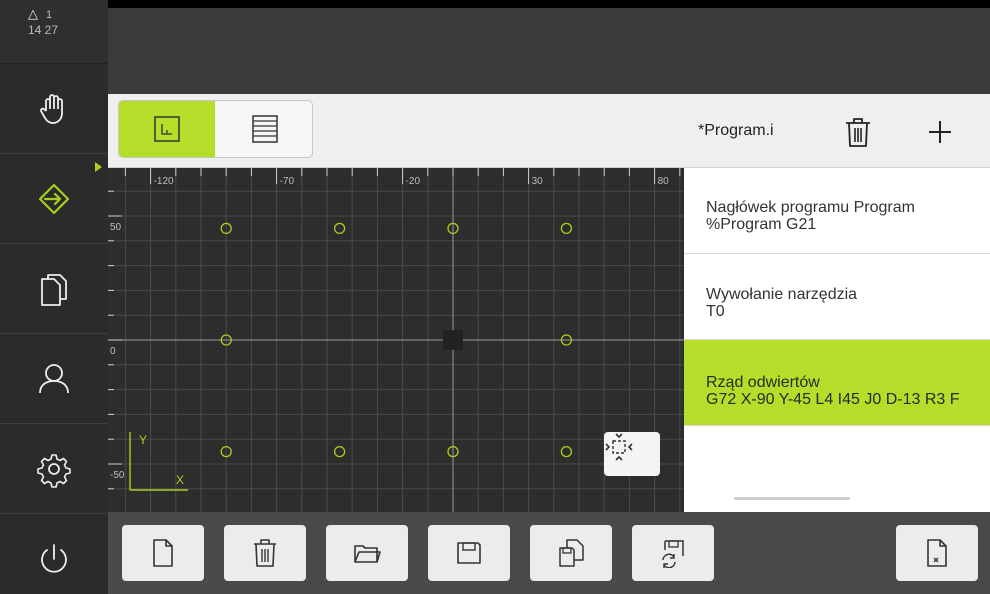 Image resolution: width=990 pixels, height=594 pixels. Describe the element at coordinates (33, 14) in the screenshot. I see `warning-triangle-icon: △` at that location.